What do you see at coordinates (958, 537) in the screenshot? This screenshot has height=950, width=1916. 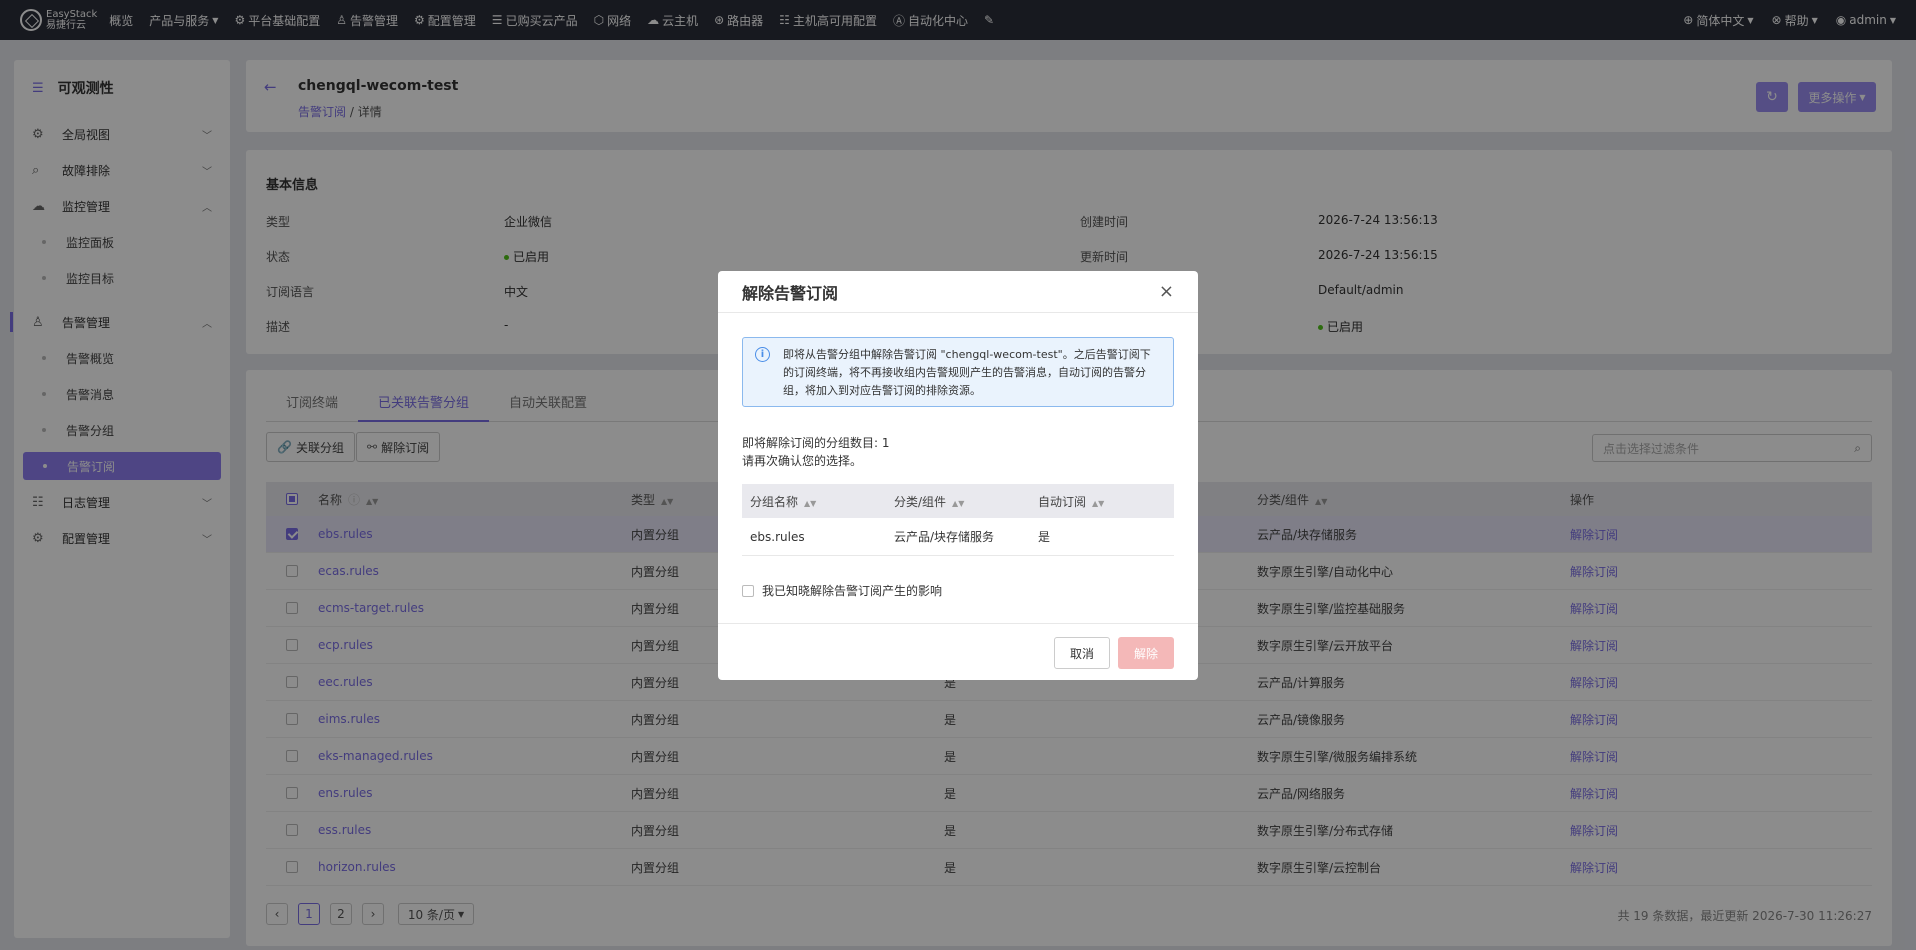 I see `dialog-table-row: ebs.rules 云产品/块存储服务 是` at bounding box center [958, 537].